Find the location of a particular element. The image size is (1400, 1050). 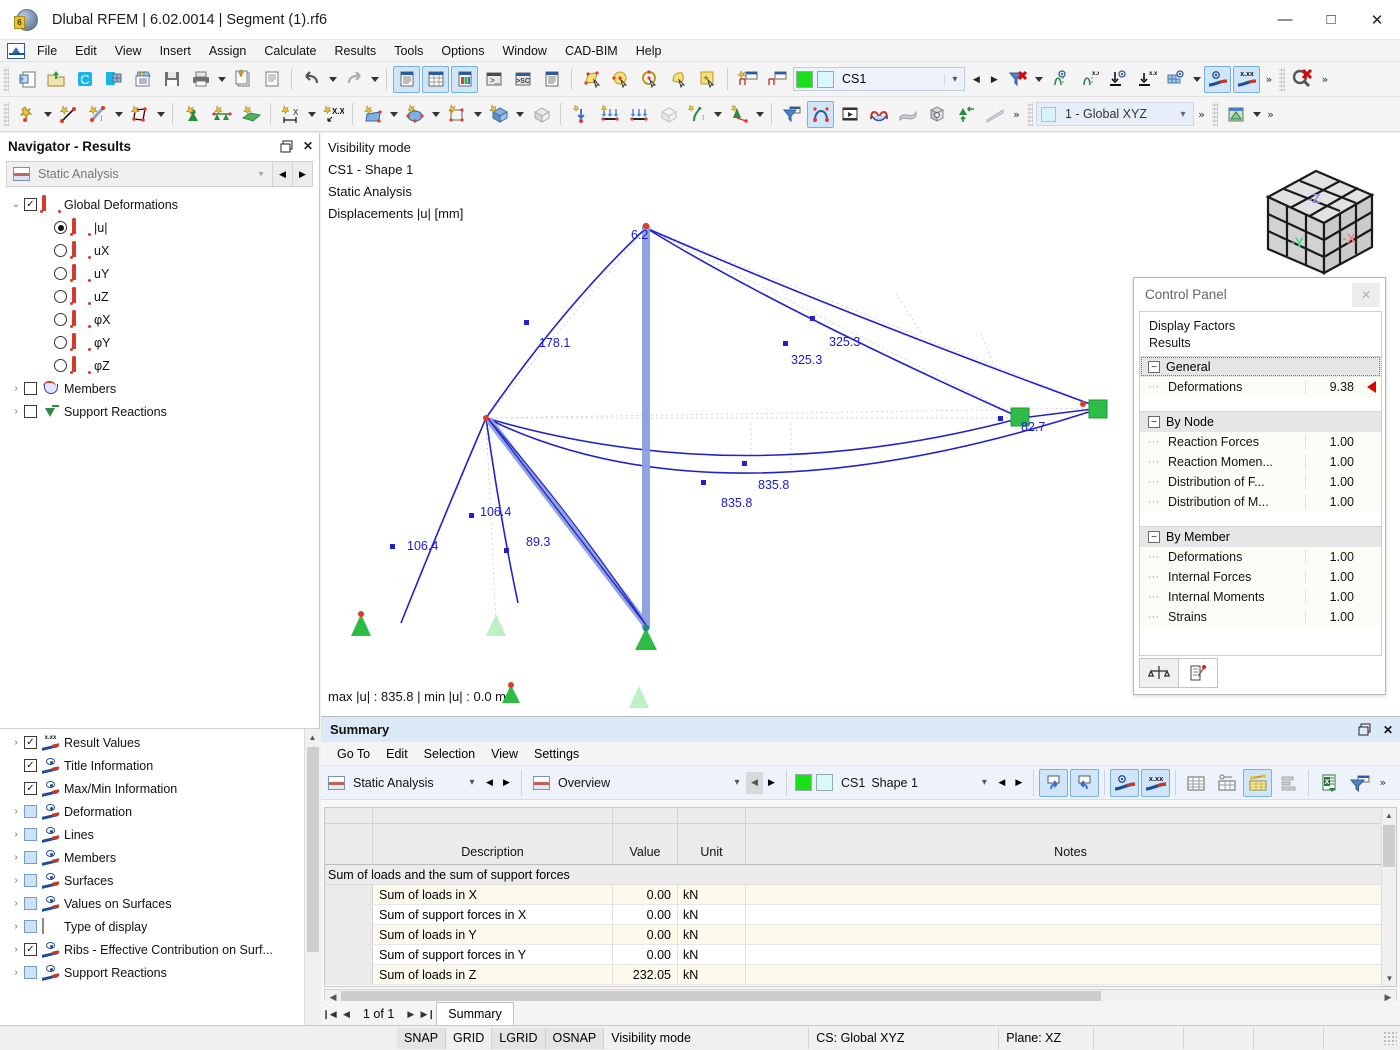

summary-view-combo: Overview ▾ ◀ ▶ is located at coordinates (654, 782).